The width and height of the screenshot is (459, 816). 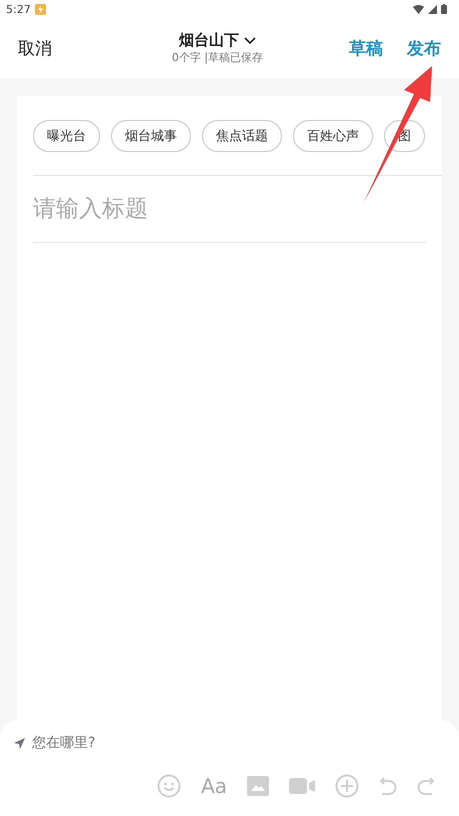 What do you see at coordinates (209, 40) in the screenshot?
I see `channel-title: 烟台山下` at bounding box center [209, 40].